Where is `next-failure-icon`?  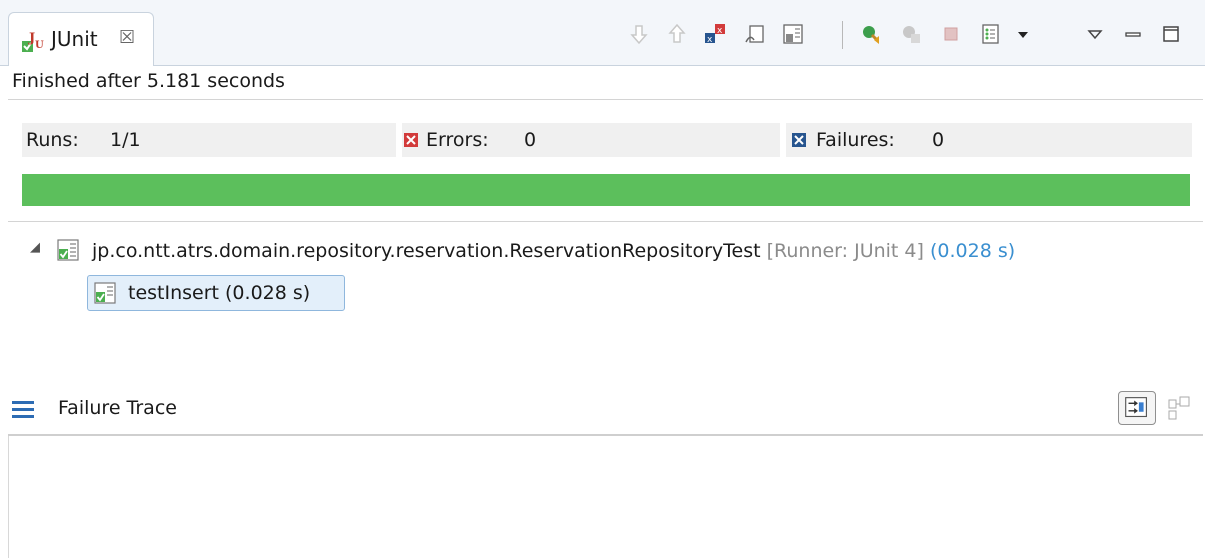 next-failure-icon is located at coordinates (639, 34).